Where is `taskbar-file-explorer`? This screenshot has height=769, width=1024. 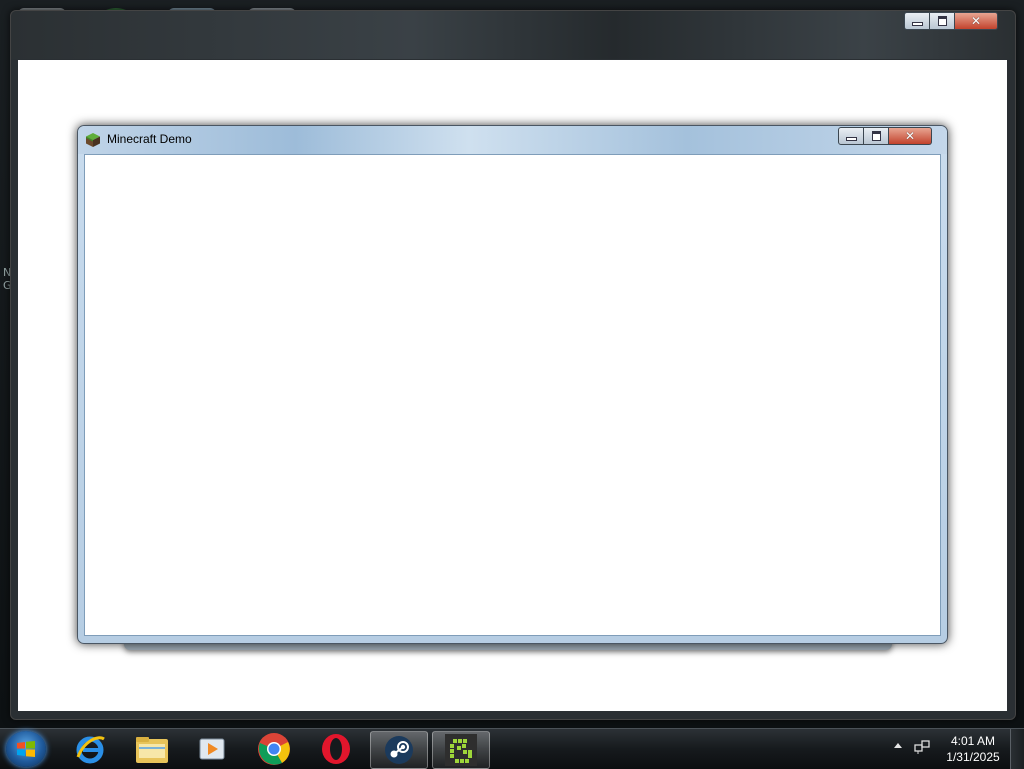
taskbar-file-explorer is located at coordinates (152, 749).